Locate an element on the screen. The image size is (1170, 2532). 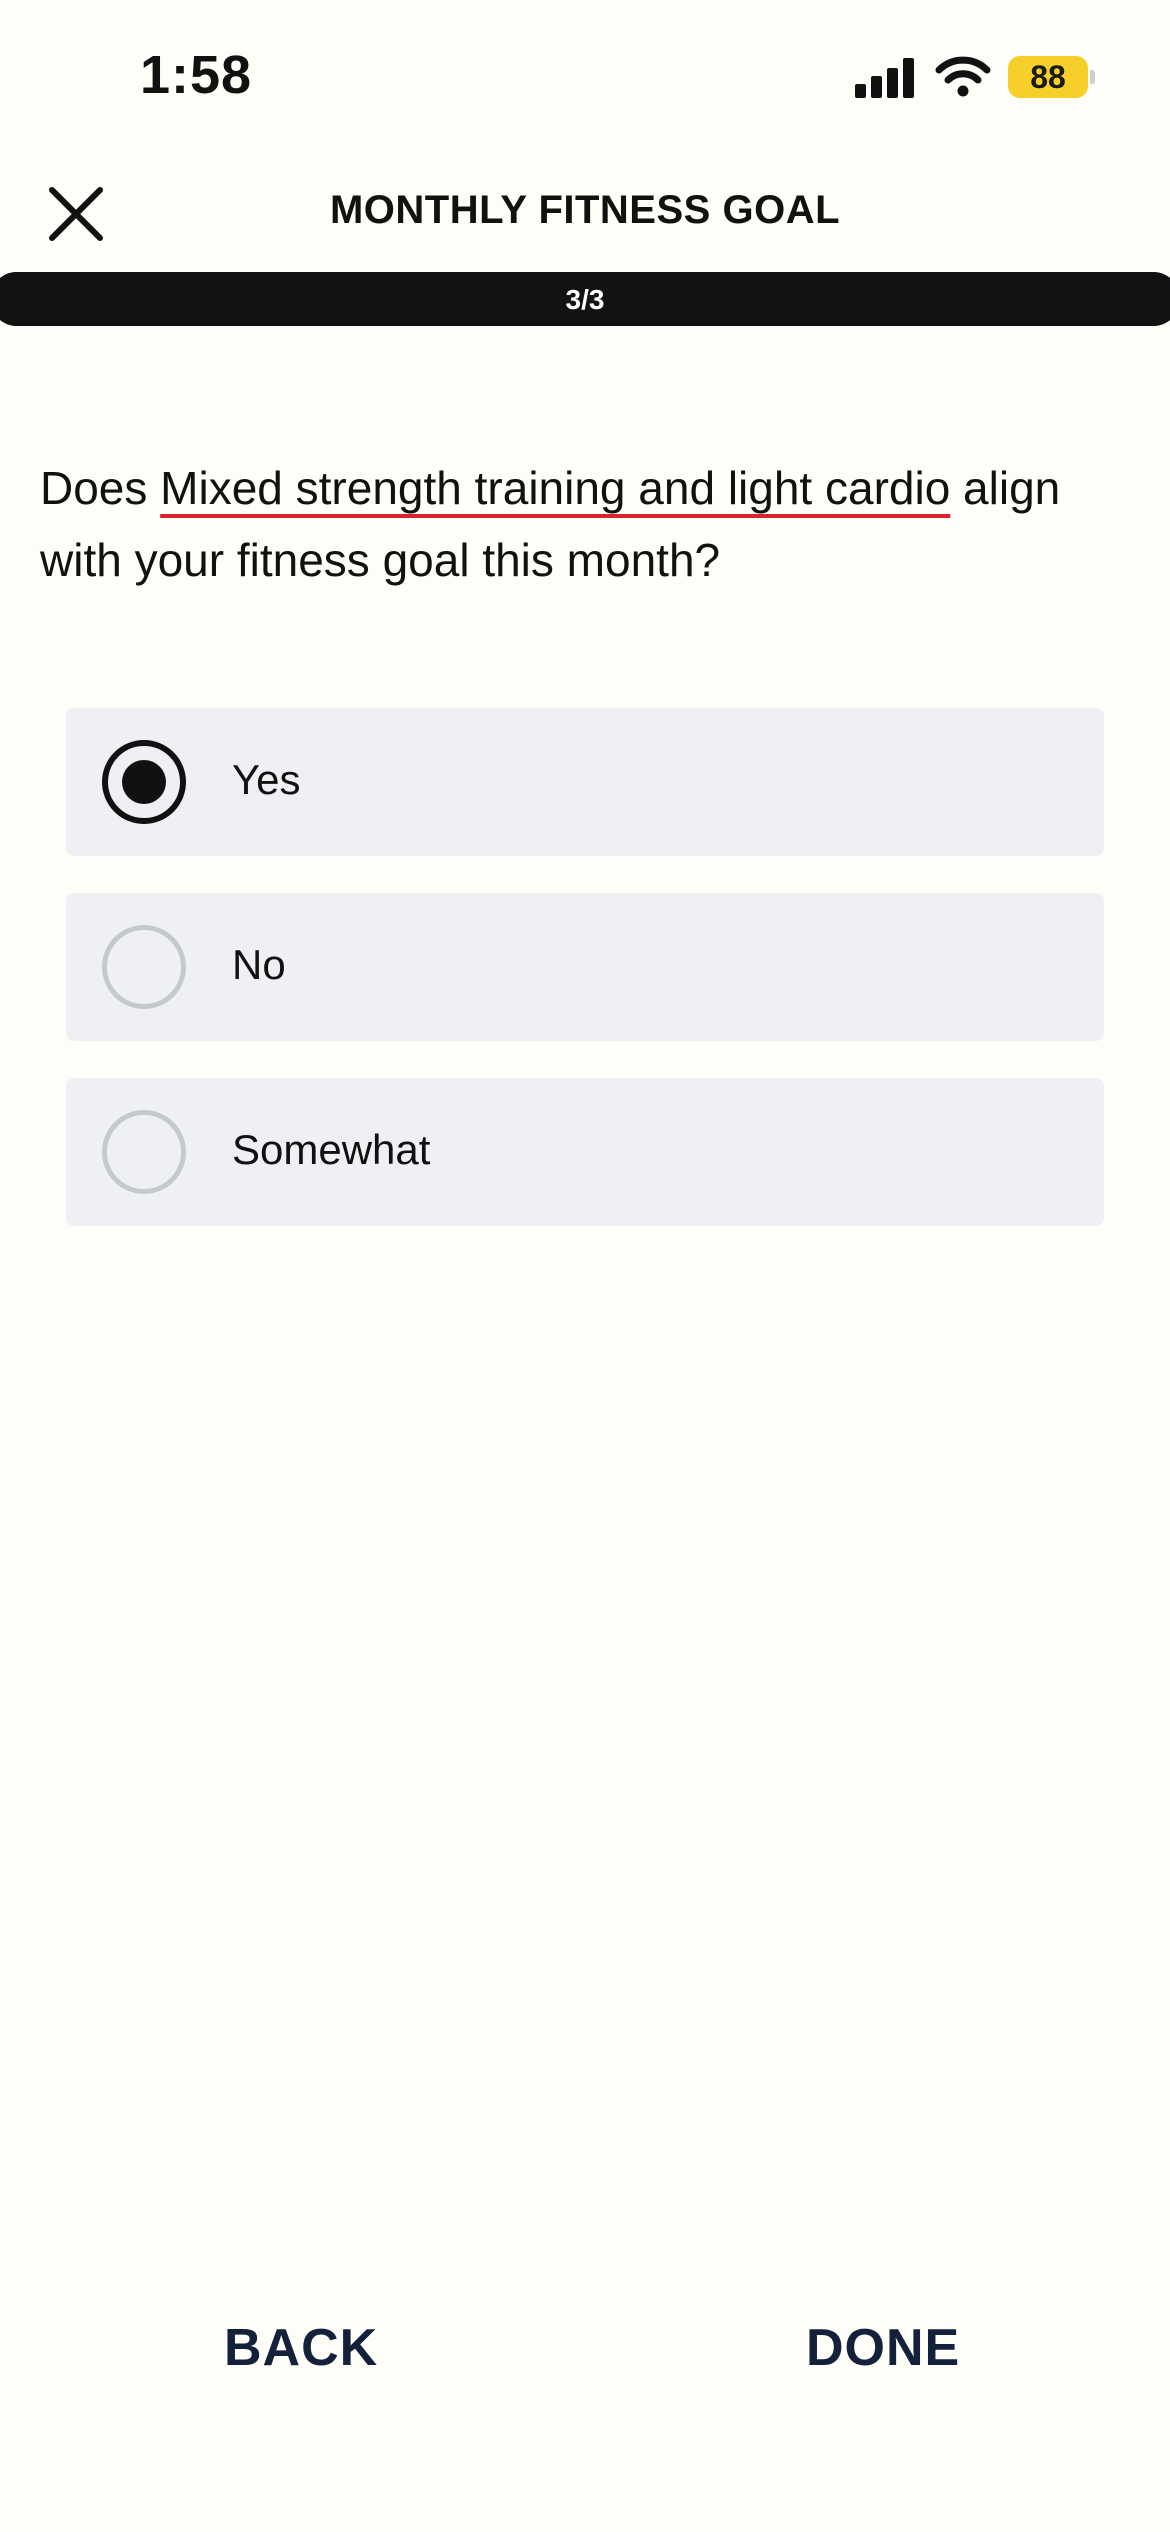
battery-cap is located at coordinates (1092, 77).